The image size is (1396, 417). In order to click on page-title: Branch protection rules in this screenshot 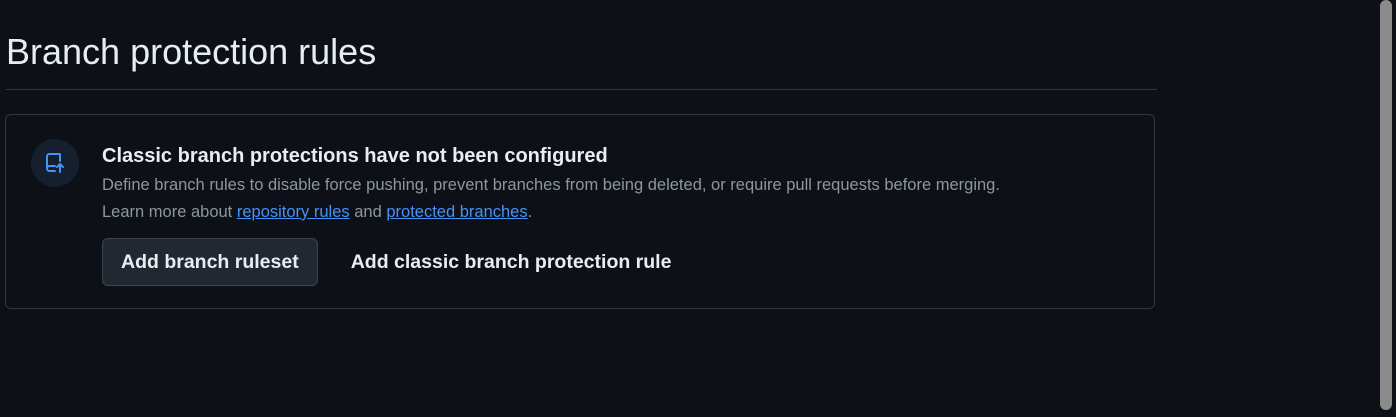, I will do `click(191, 51)`.